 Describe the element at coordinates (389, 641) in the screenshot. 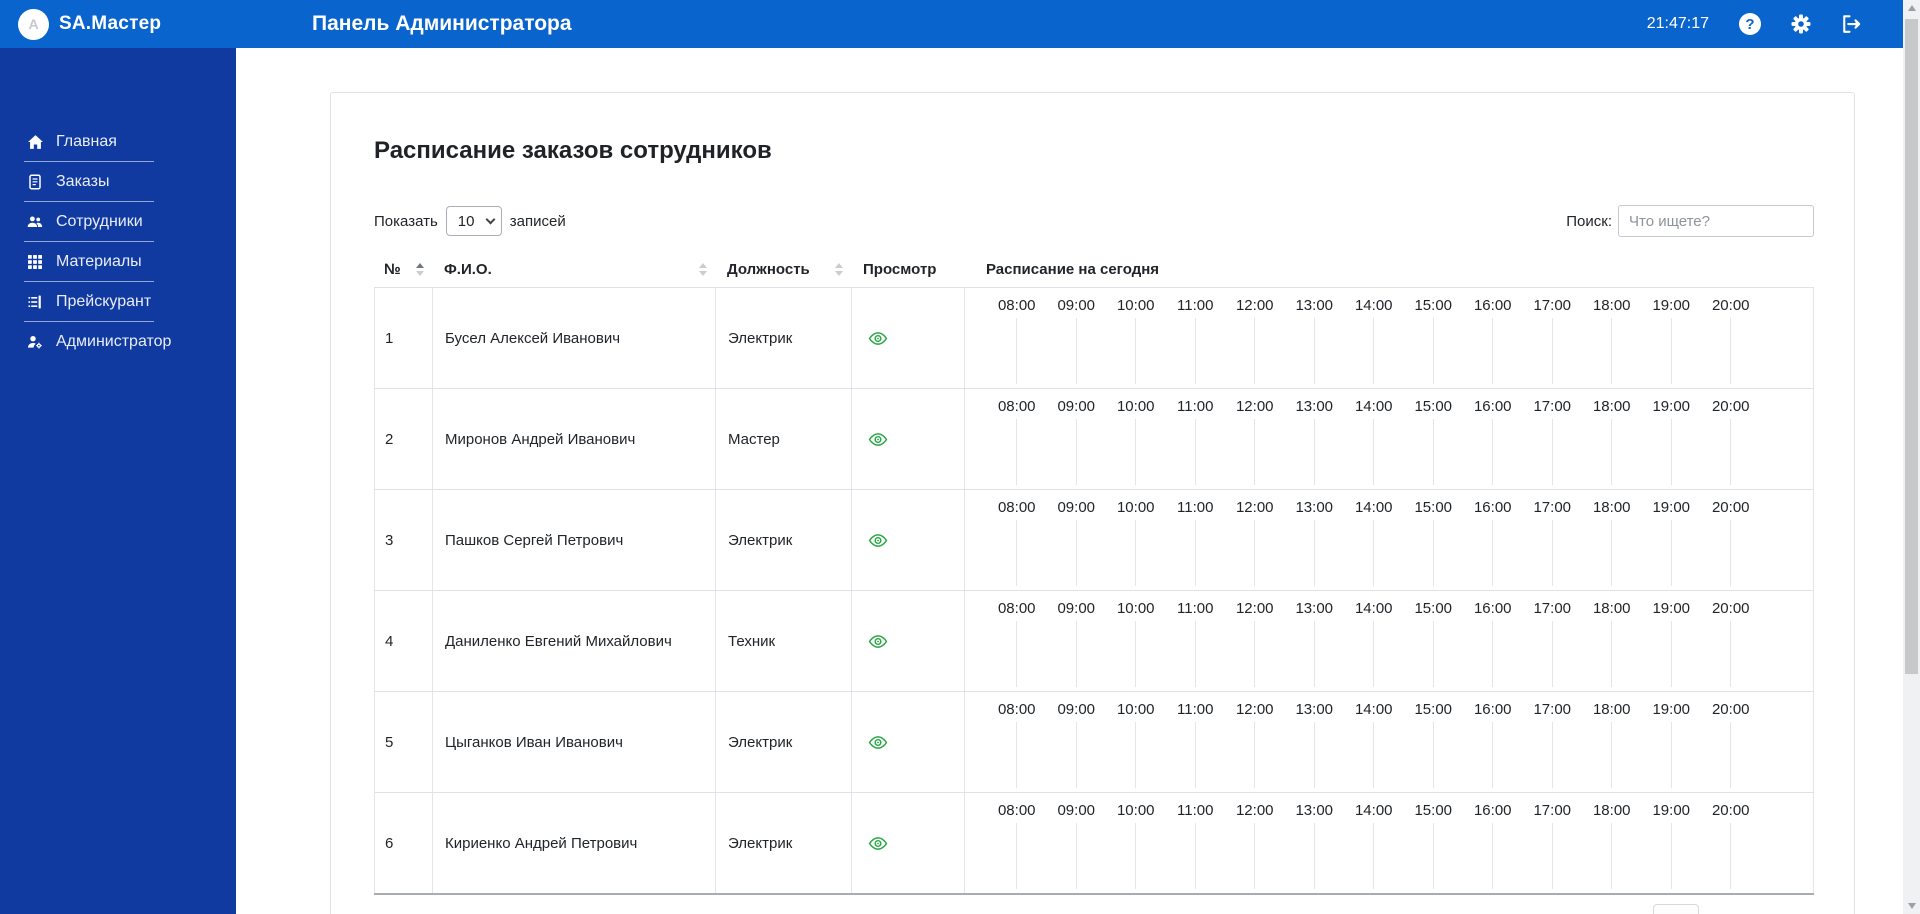

I see `row-number: 4` at that location.